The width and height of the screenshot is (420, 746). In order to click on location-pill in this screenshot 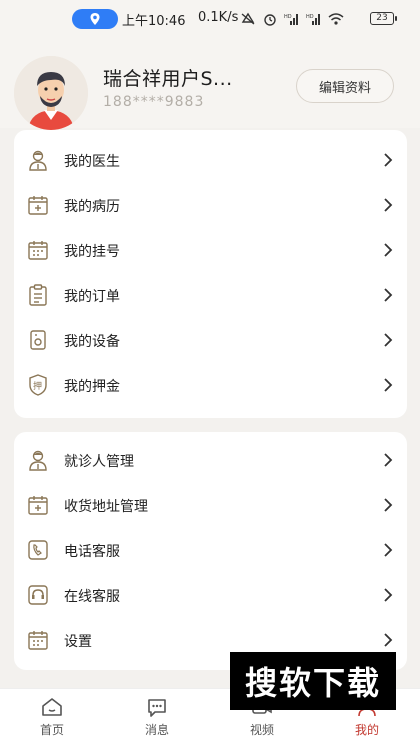, I will do `click(95, 19)`.